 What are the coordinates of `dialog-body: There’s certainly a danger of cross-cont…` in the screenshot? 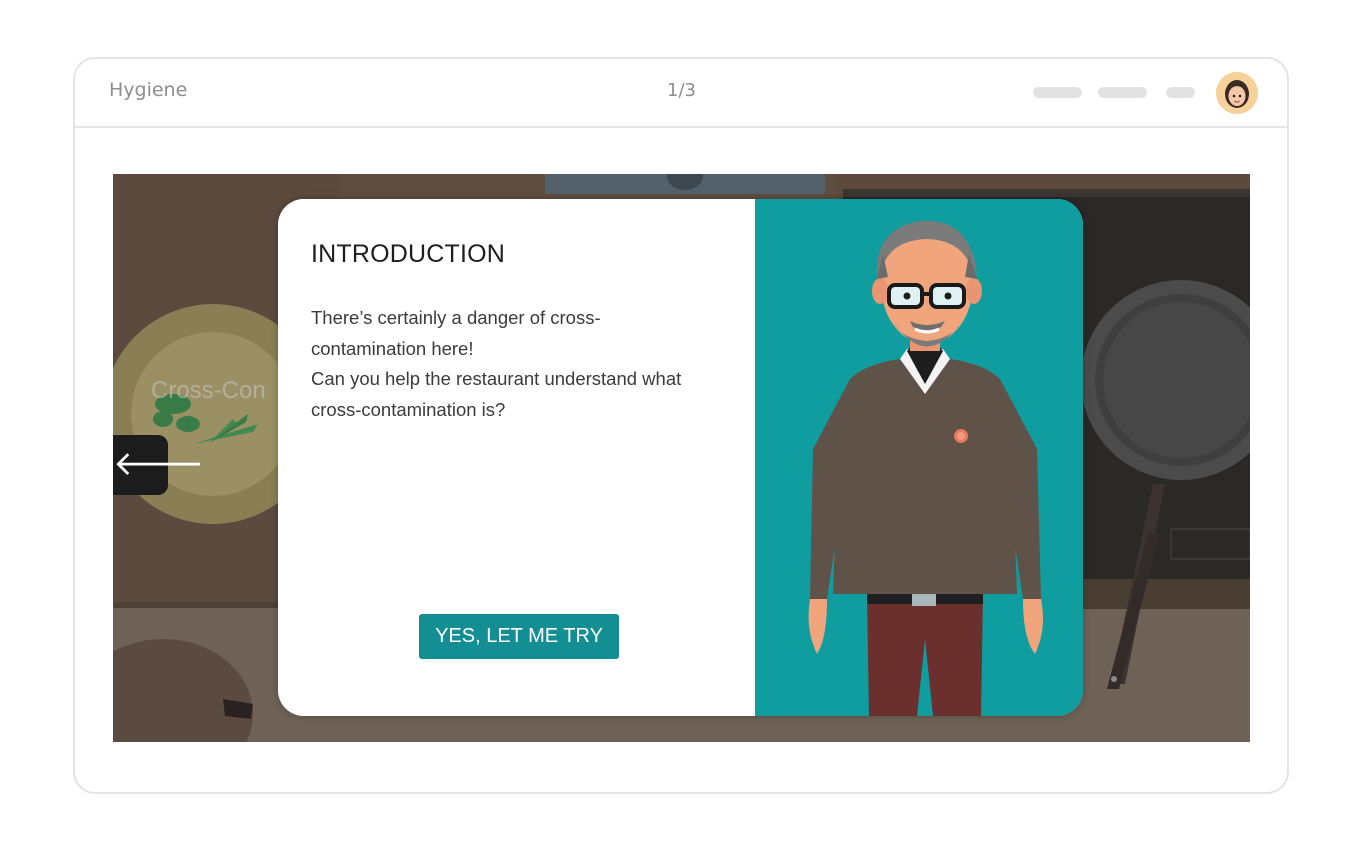 It's located at (511, 364).